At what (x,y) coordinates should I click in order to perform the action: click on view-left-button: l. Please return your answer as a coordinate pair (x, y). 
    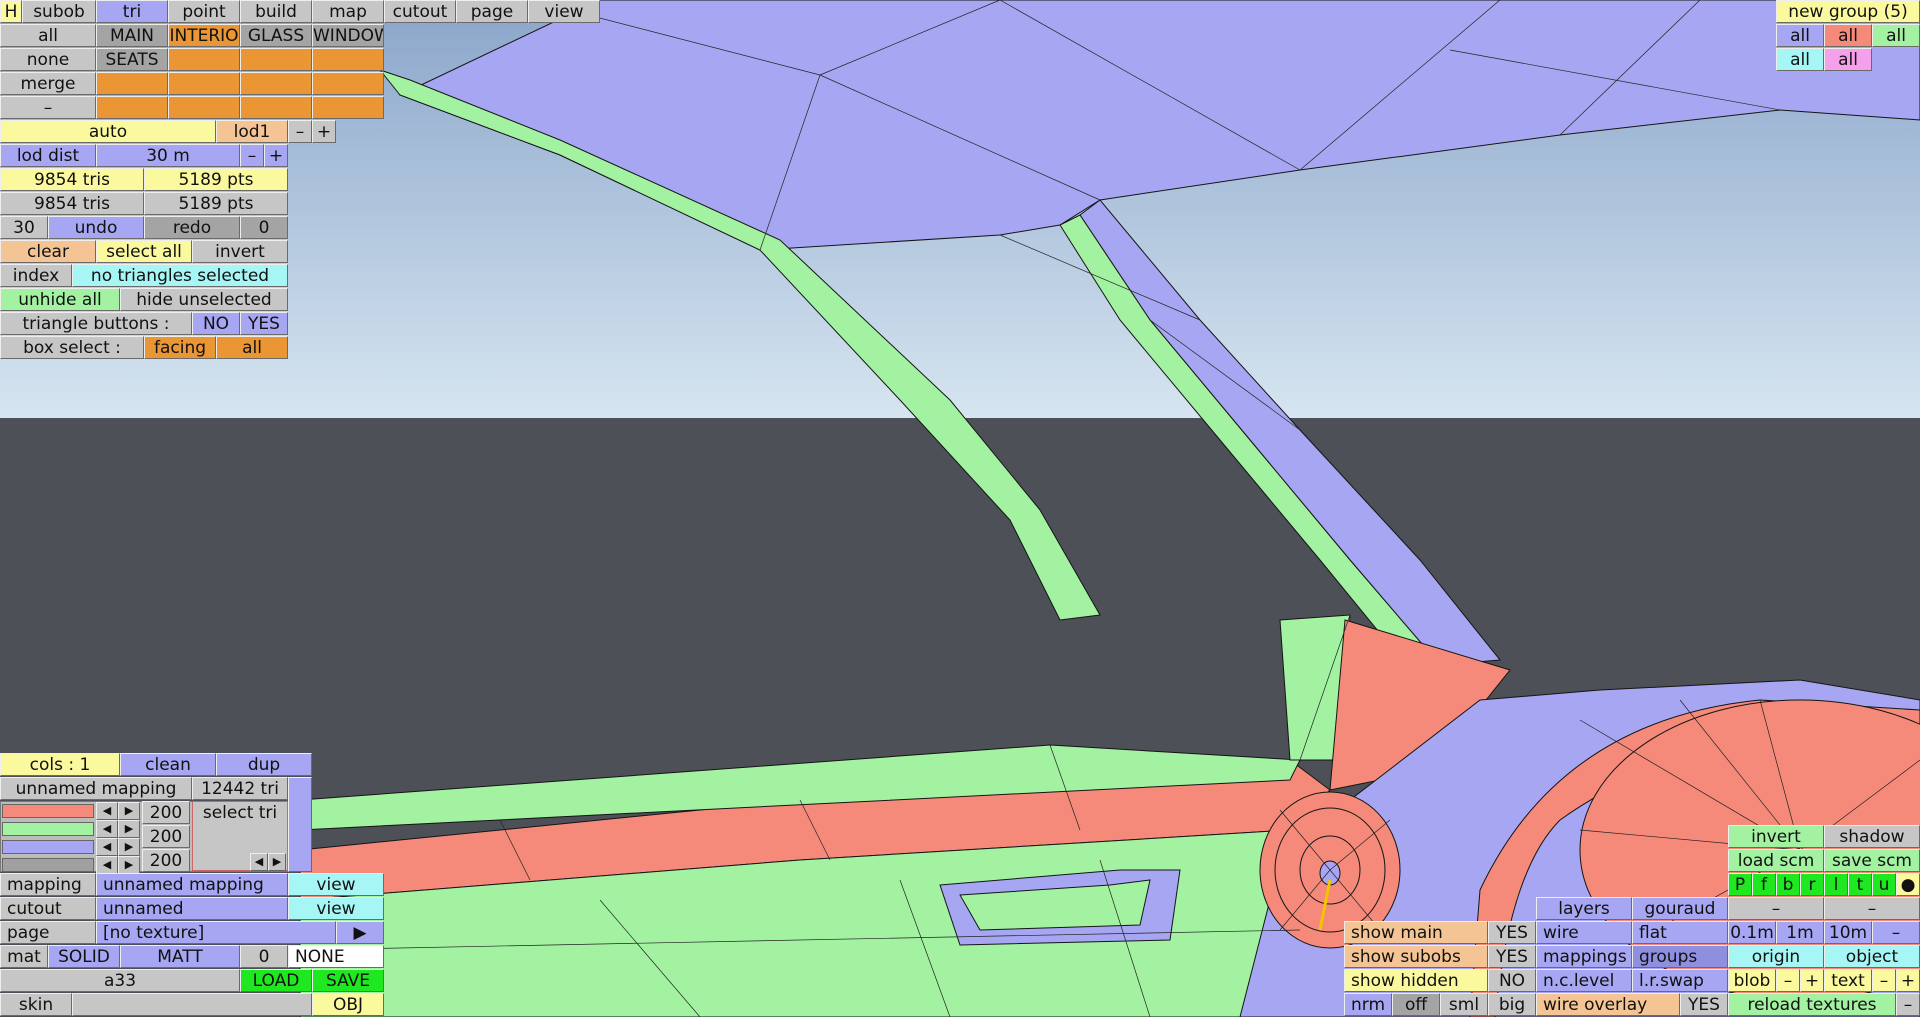
    Looking at the image, I should click on (1836, 884).